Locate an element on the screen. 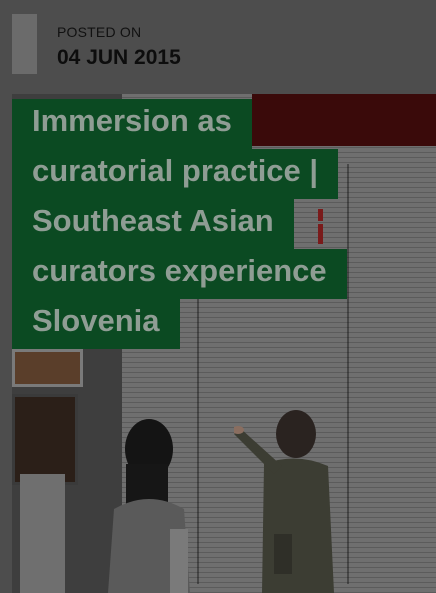  posted-on-label: POSTED ON is located at coordinates (99, 32).